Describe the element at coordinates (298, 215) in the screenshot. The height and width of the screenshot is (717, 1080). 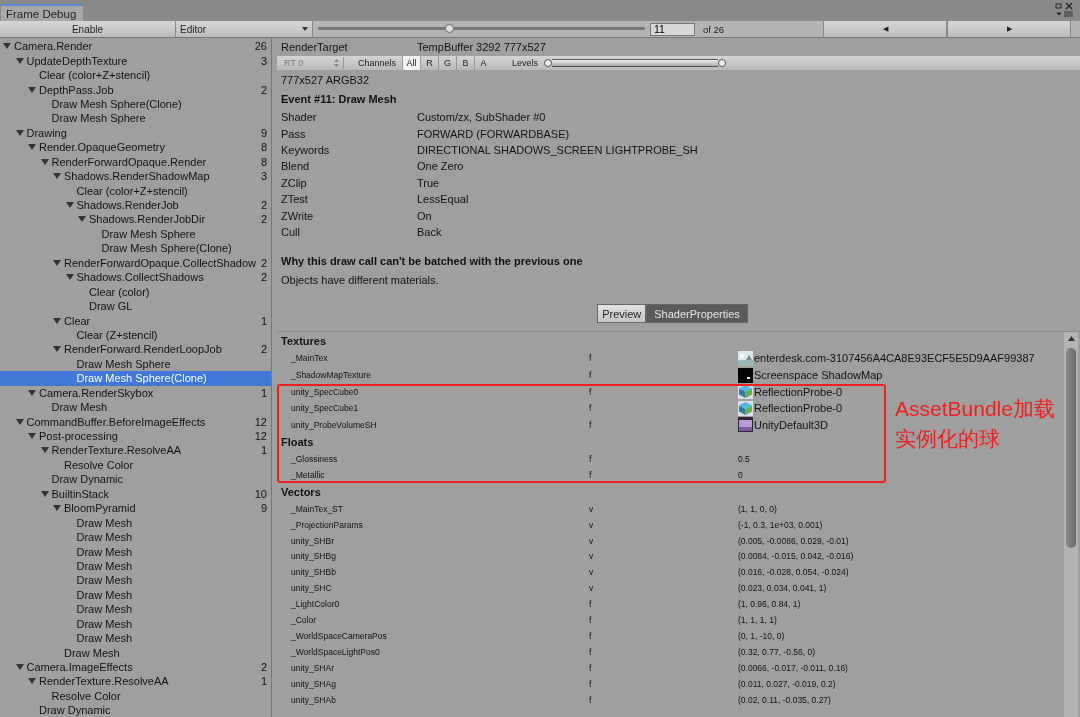
I see `property-label: ZWrite` at that location.